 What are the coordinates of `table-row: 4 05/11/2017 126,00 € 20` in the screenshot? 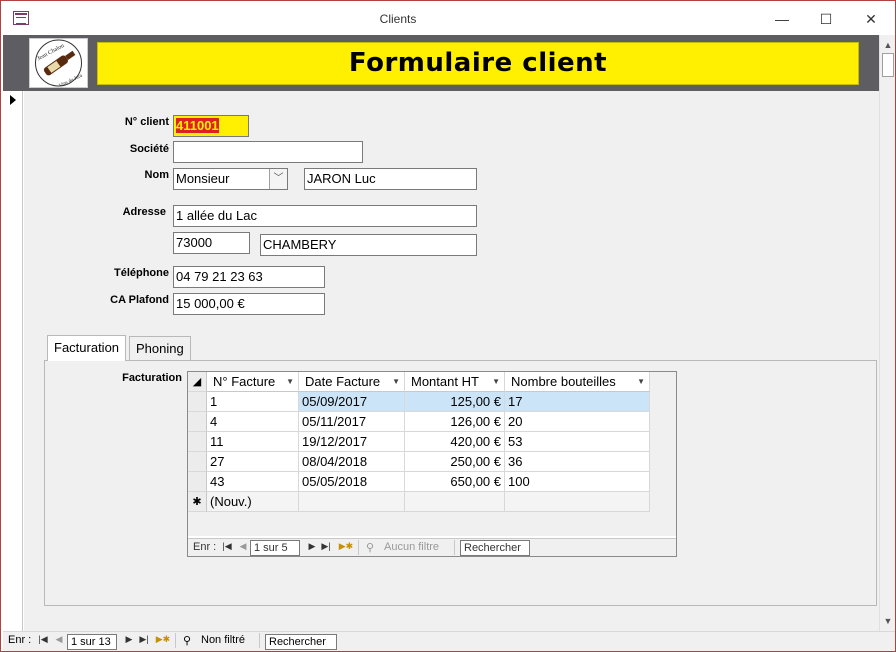 It's located at (419, 422).